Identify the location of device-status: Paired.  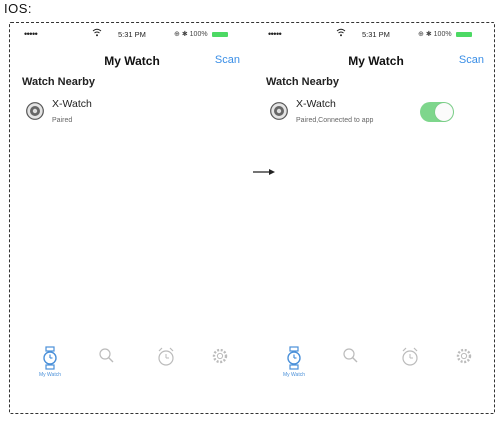
(62, 120).